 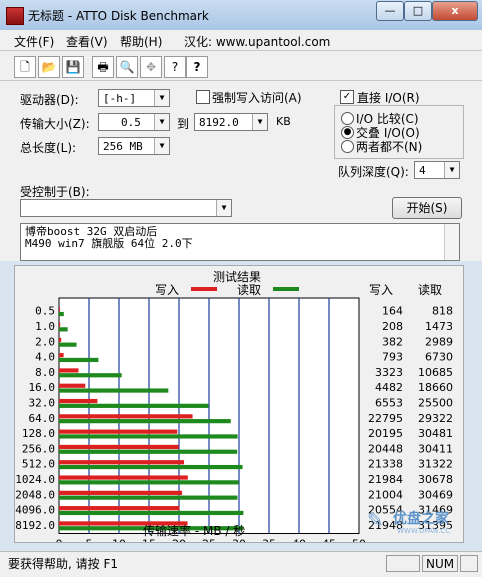 I want to click on neither-label: 两者都不(N), so click(x=389, y=147).